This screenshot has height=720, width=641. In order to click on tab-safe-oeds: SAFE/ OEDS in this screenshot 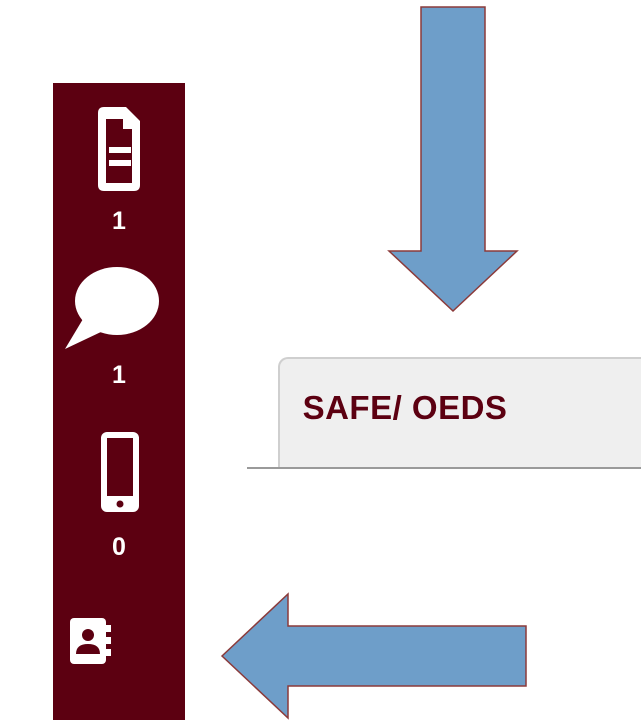, I will do `click(459, 412)`.